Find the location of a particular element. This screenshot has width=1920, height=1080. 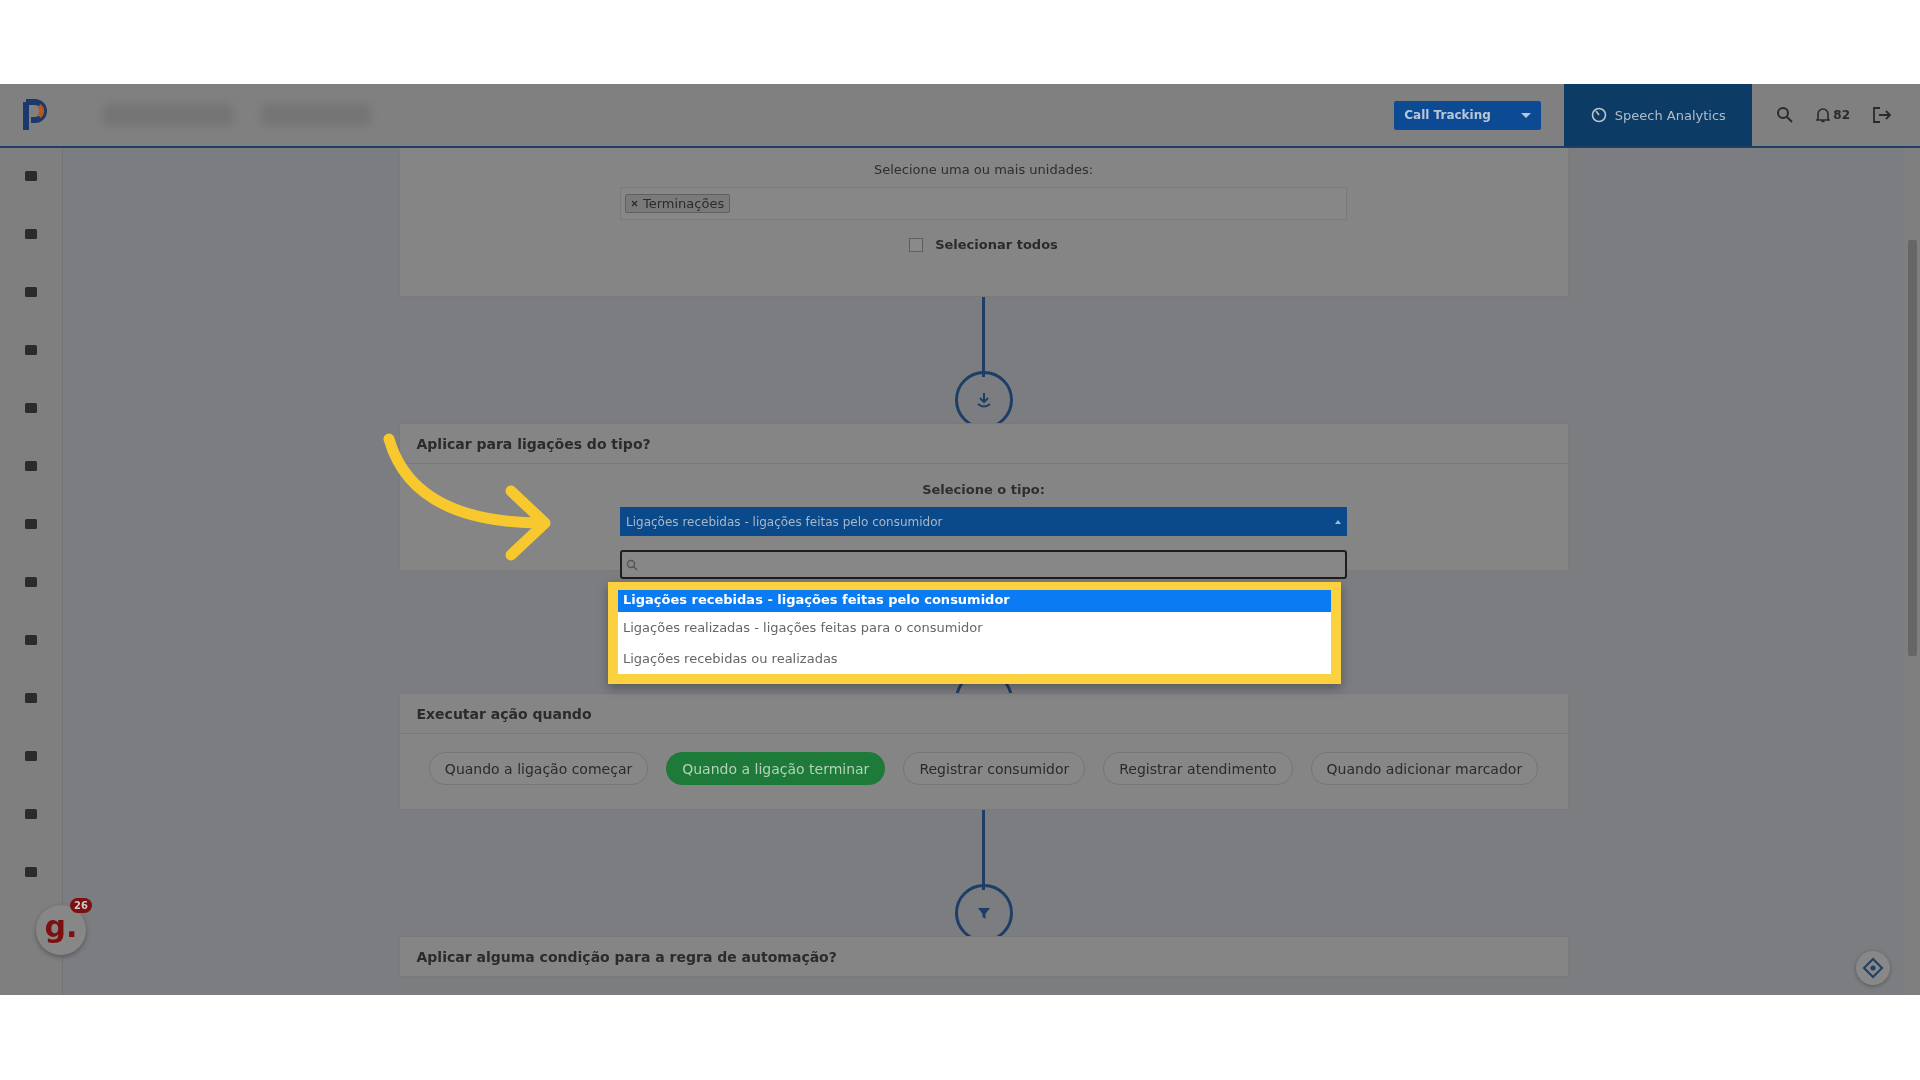

product-dropdown: Call Tracking is located at coordinates (1468, 115).